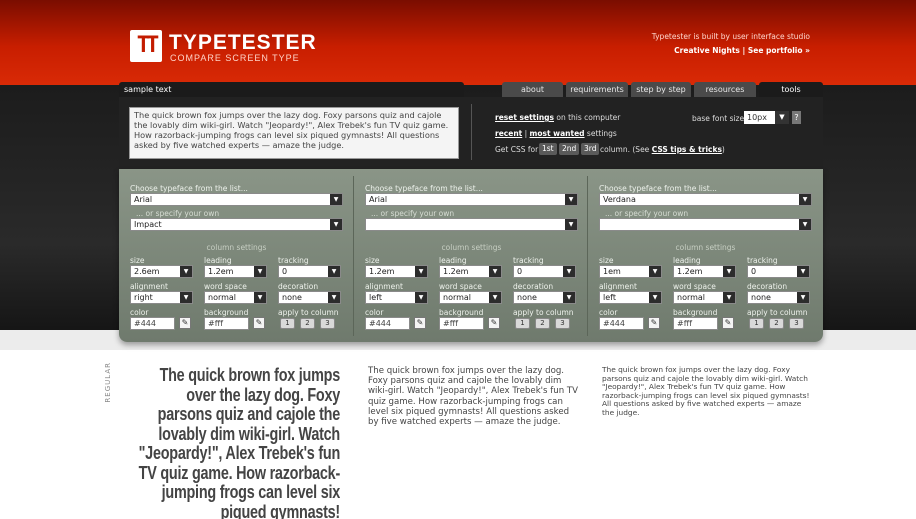 This screenshot has height=519, width=916. What do you see at coordinates (235, 271) in the screenshot?
I see `col1-leading-select: 1.2em ▼` at bounding box center [235, 271].